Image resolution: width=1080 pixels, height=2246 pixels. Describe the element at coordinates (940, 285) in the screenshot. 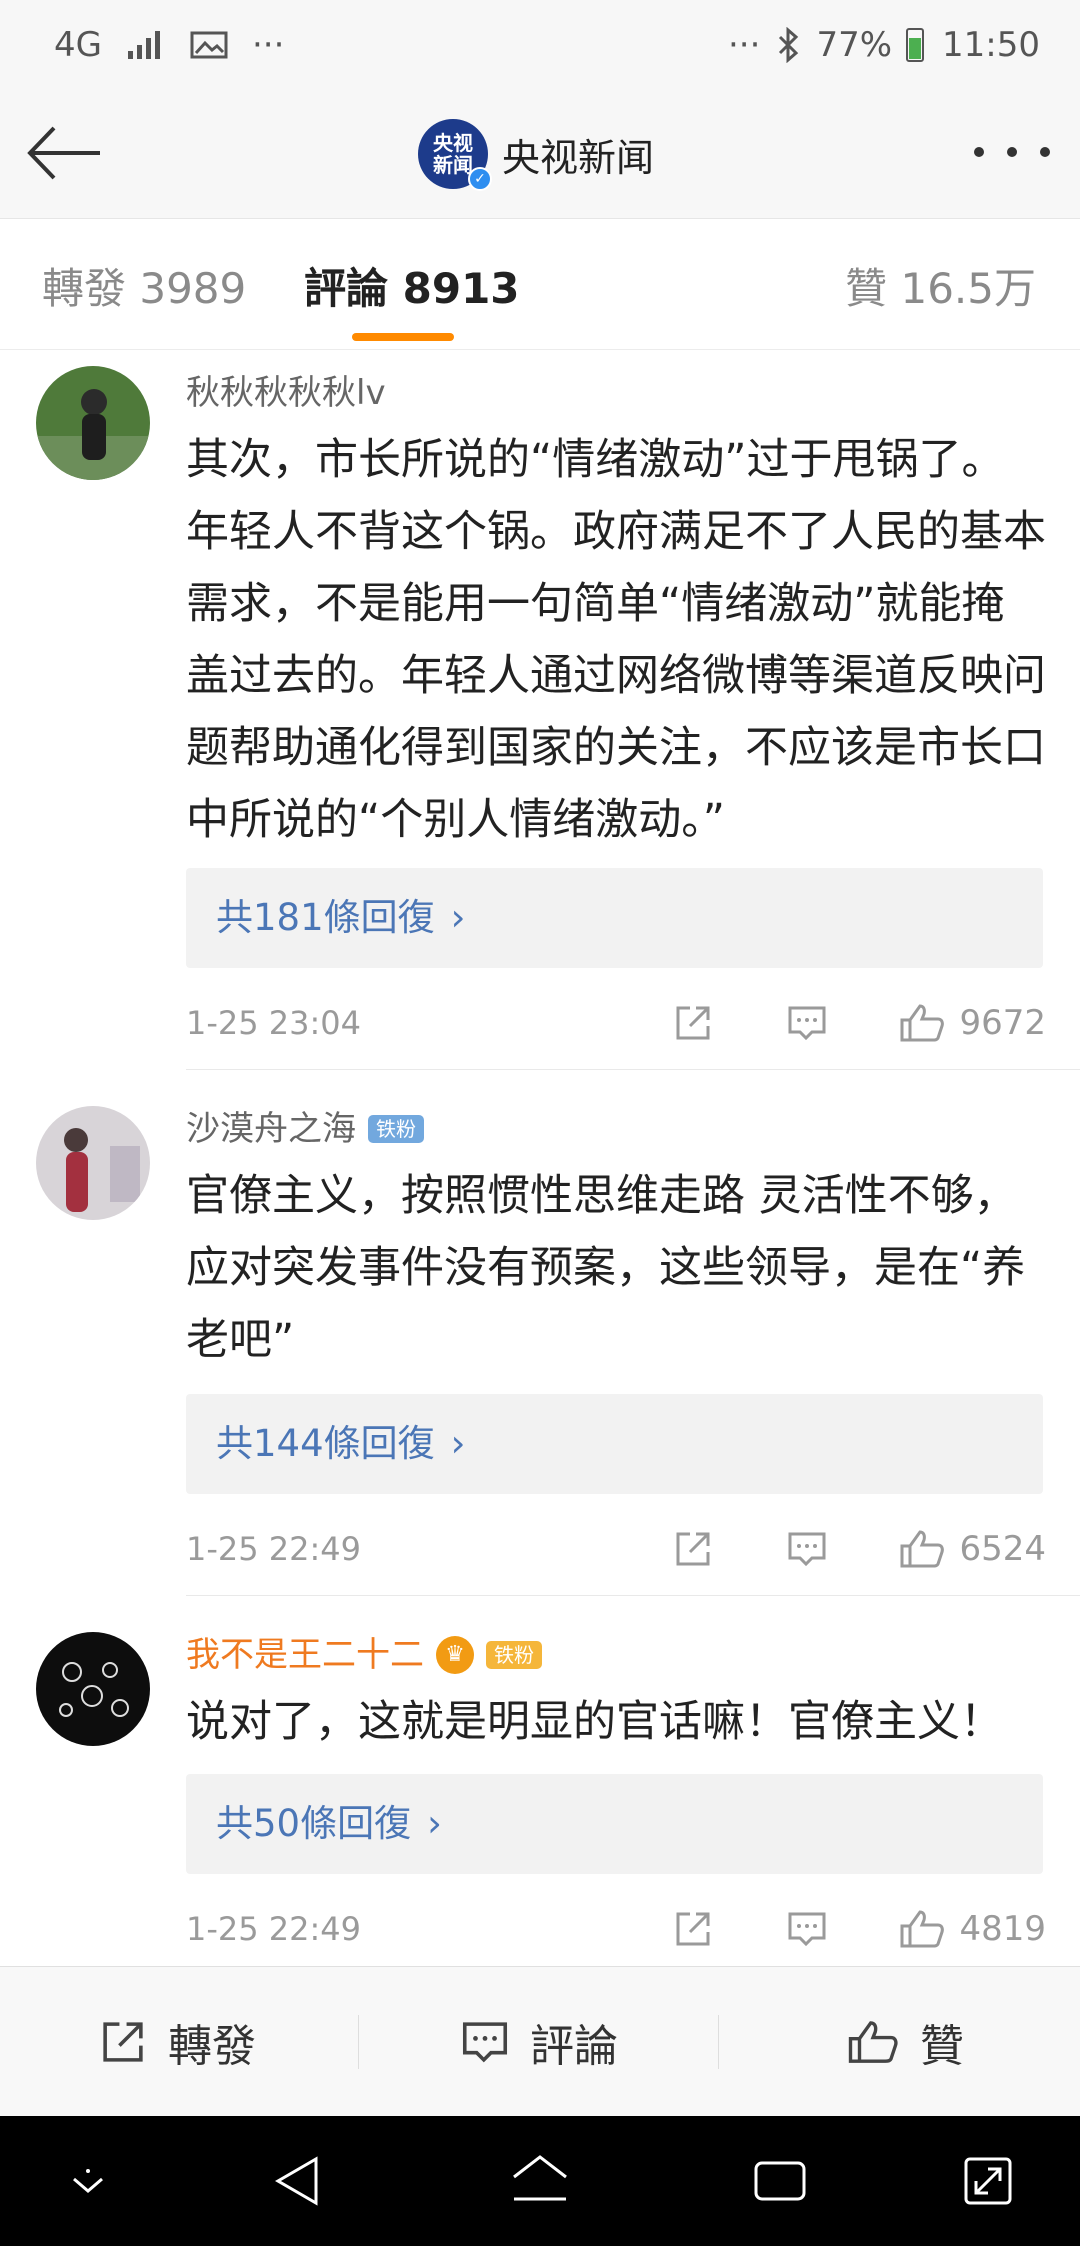

I see `tab-like: 贊 16.5万` at that location.